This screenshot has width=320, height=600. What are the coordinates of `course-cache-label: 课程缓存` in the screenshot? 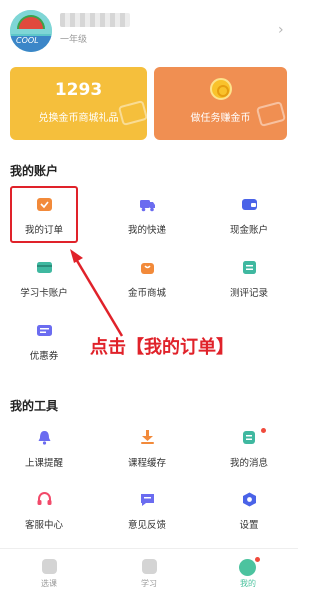 It's located at (146, 463).